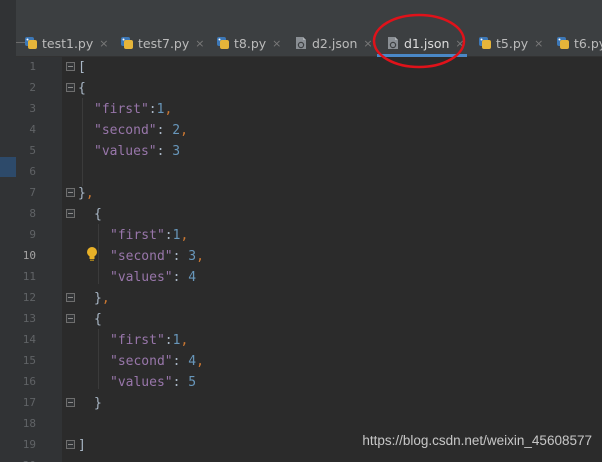  What do you see at coordinates (157, 256) in the screenshot?
I see `code-line-10: "second": 3,` at bounding box center [157, 256].